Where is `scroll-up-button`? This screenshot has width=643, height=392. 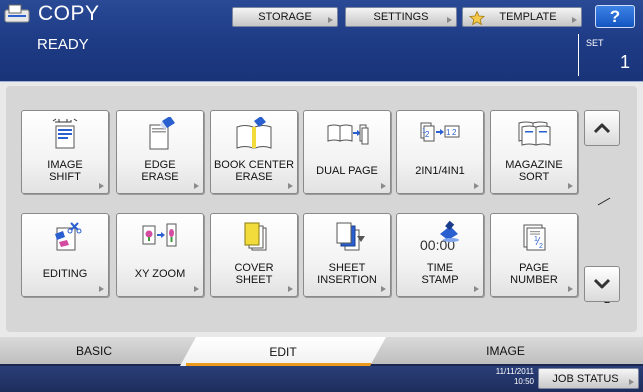 scroll-up-button is located at coordinates (602, 128).